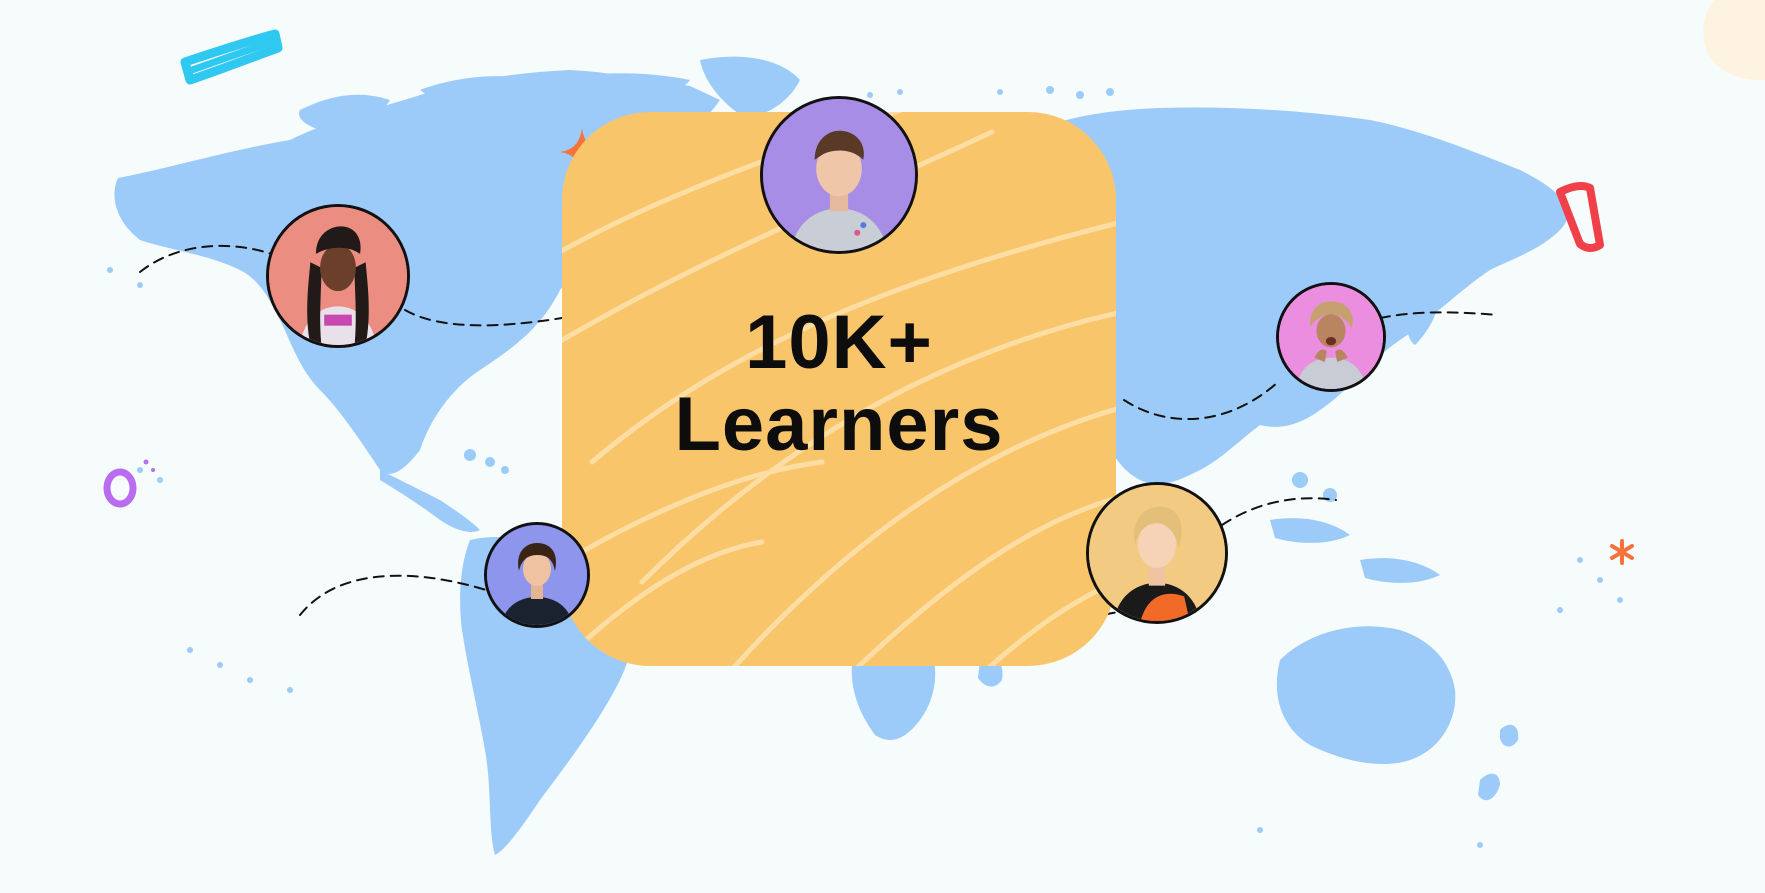 Image resolution: width=1765 pixels, height=893 pixels. Describe the element at coordinates (839, 342) in the screenshot. I see `headline-count: 10K+` at that location.